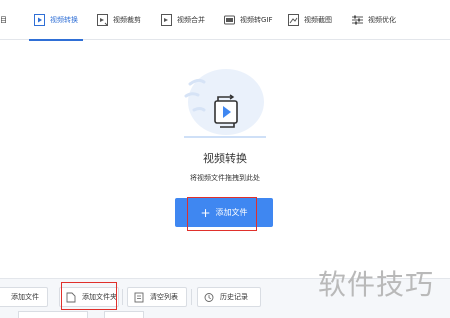  What do you see at coordinates (209, 297) in the screenshot?
I see `history-icon` at bounding box center [209, 297].